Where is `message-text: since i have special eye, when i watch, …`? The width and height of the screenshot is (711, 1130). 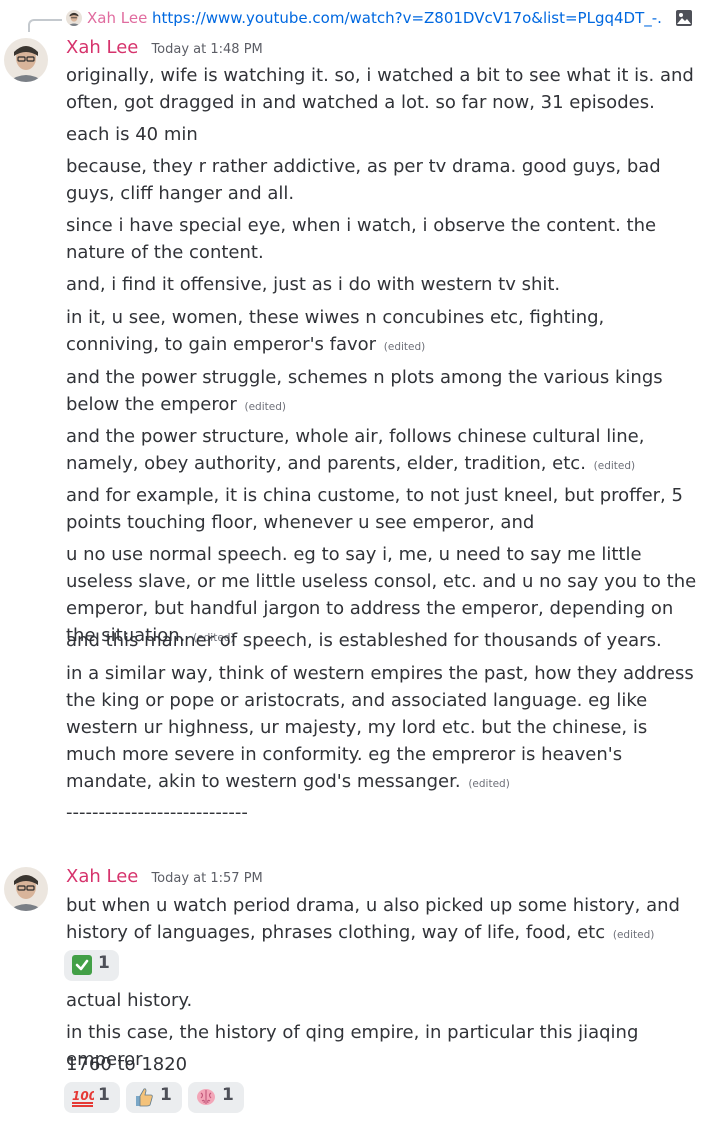
message-text: since i have special eye, when i watch, … is located at coordinates (361, 239).